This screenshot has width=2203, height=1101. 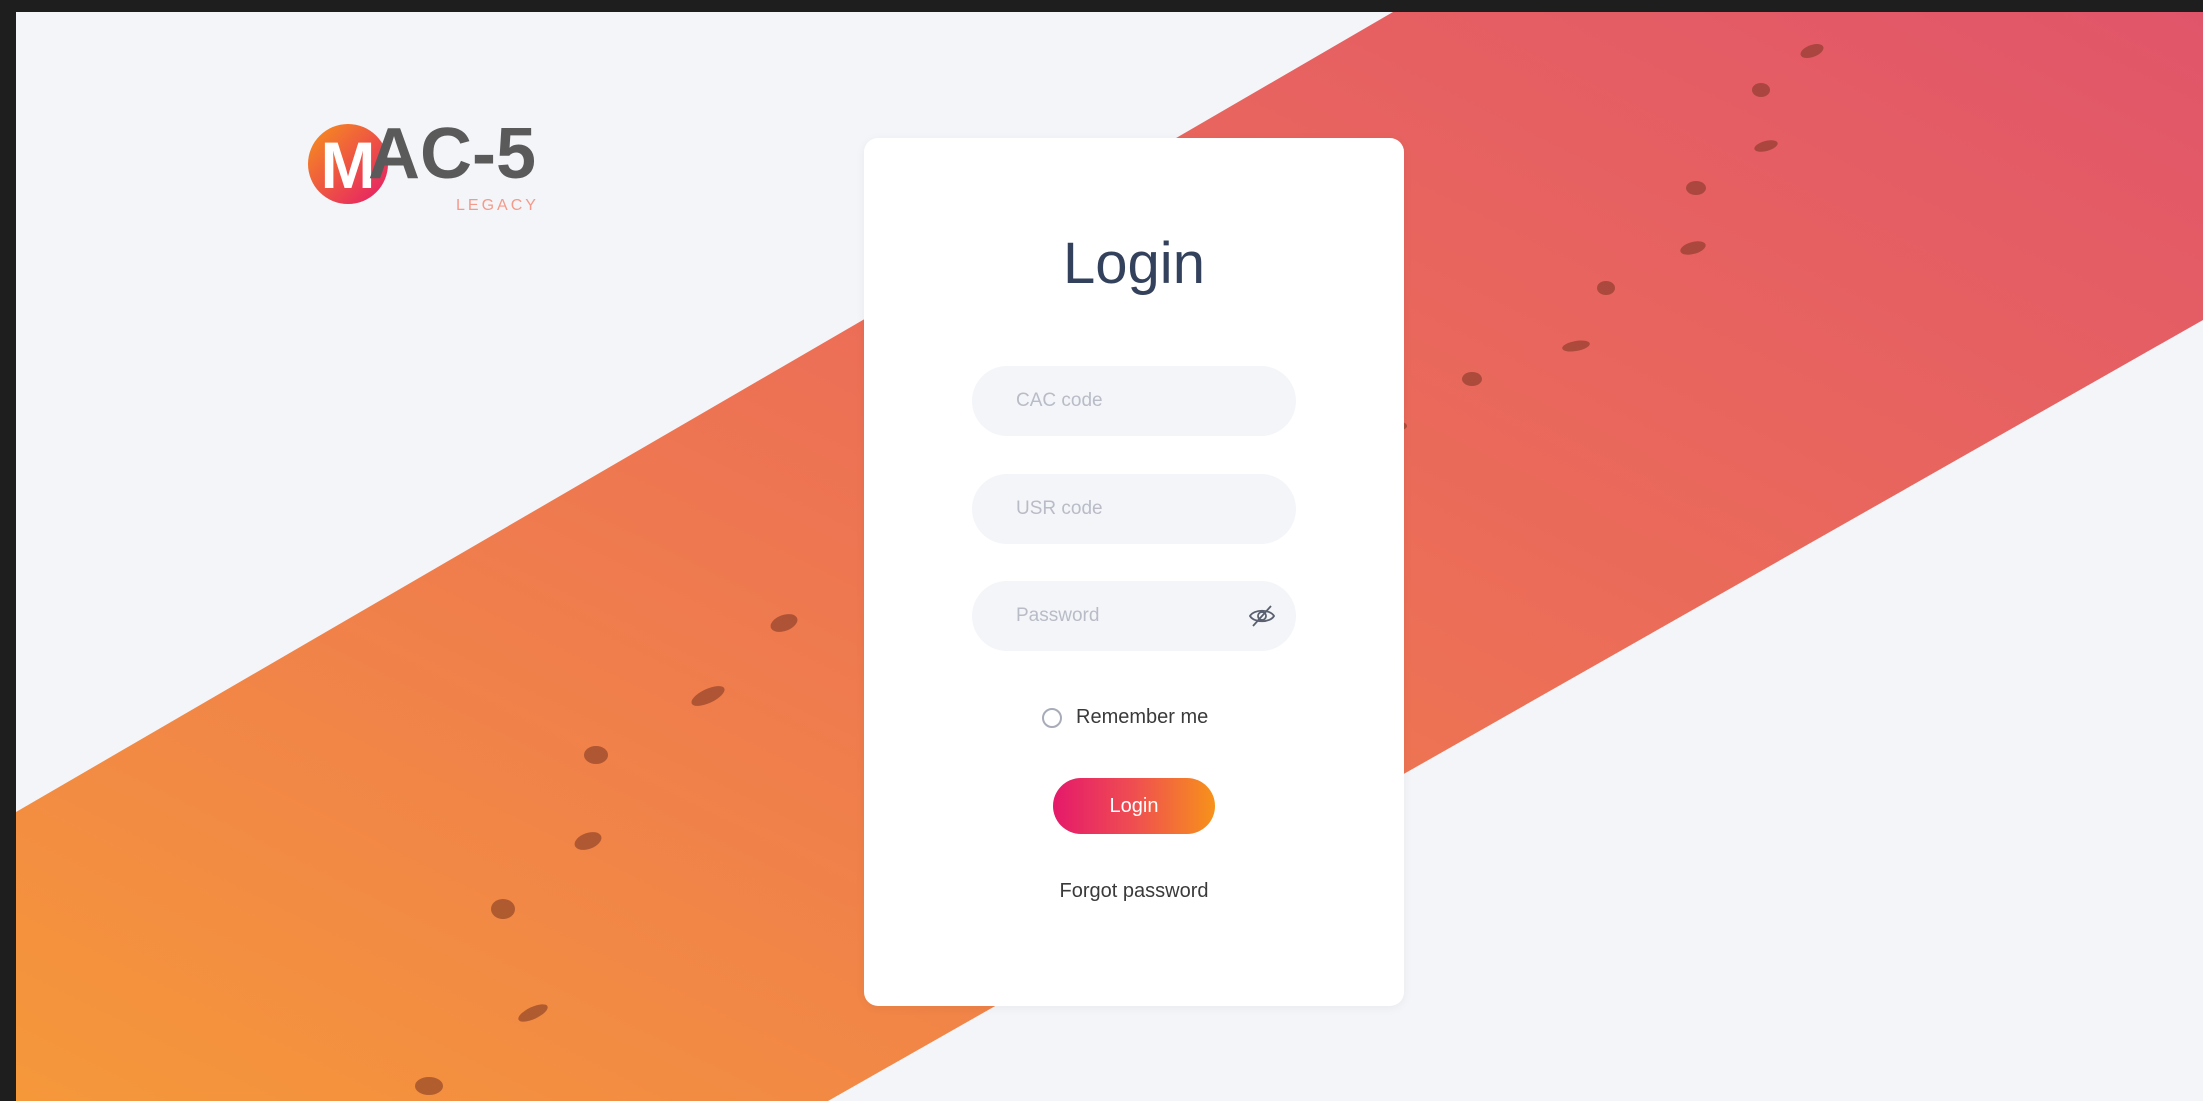 What do you see at coordinates (1052, 718) in the screenshot?
I see `remember-me-checkbox` at bounding box center [1052, 718].